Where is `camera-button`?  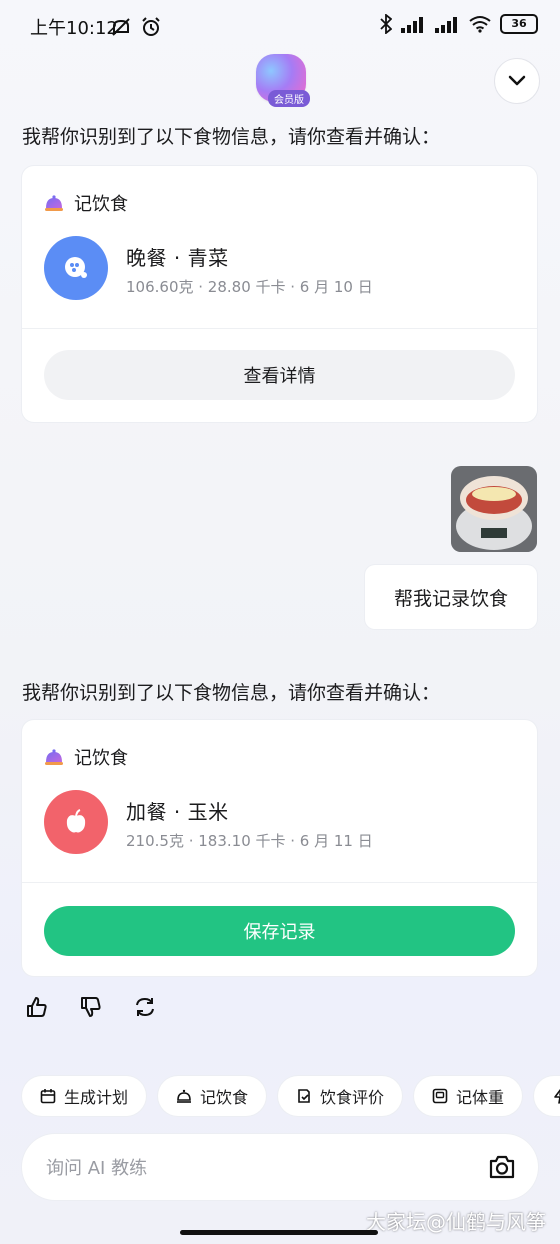 camera-button is located at coordinates (502, 1167).